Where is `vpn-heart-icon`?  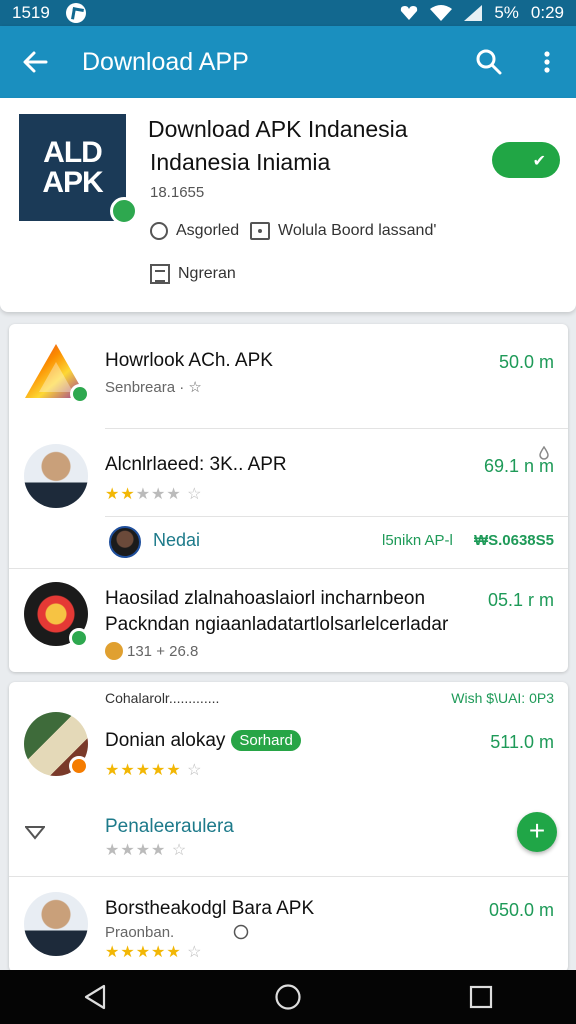
vpn-heart-icon is located at coordinates (409, 13).